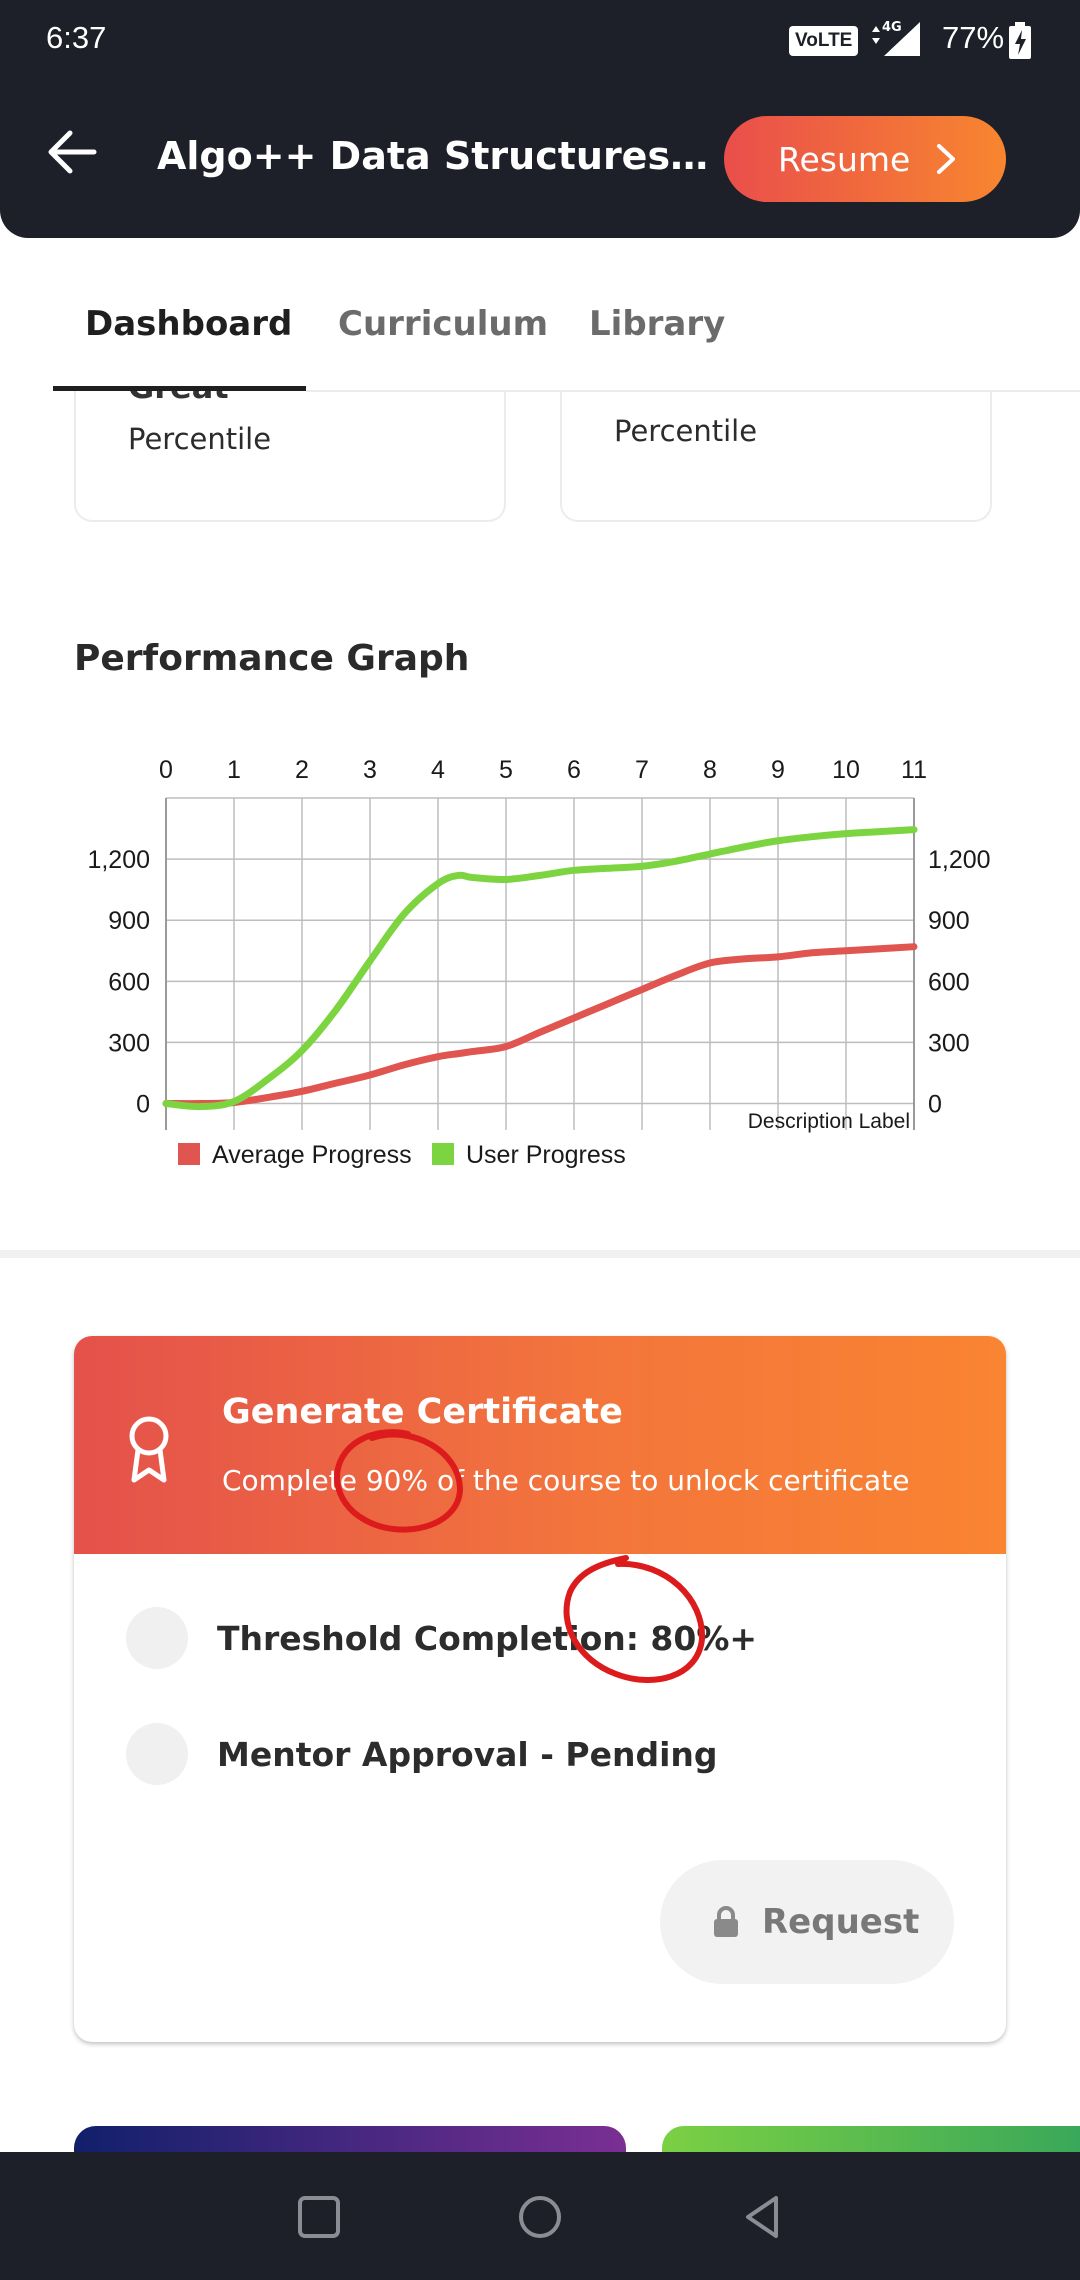 This screenshot has height=2280, width=1080. I want to click on tab-divider, so click(693, 391).